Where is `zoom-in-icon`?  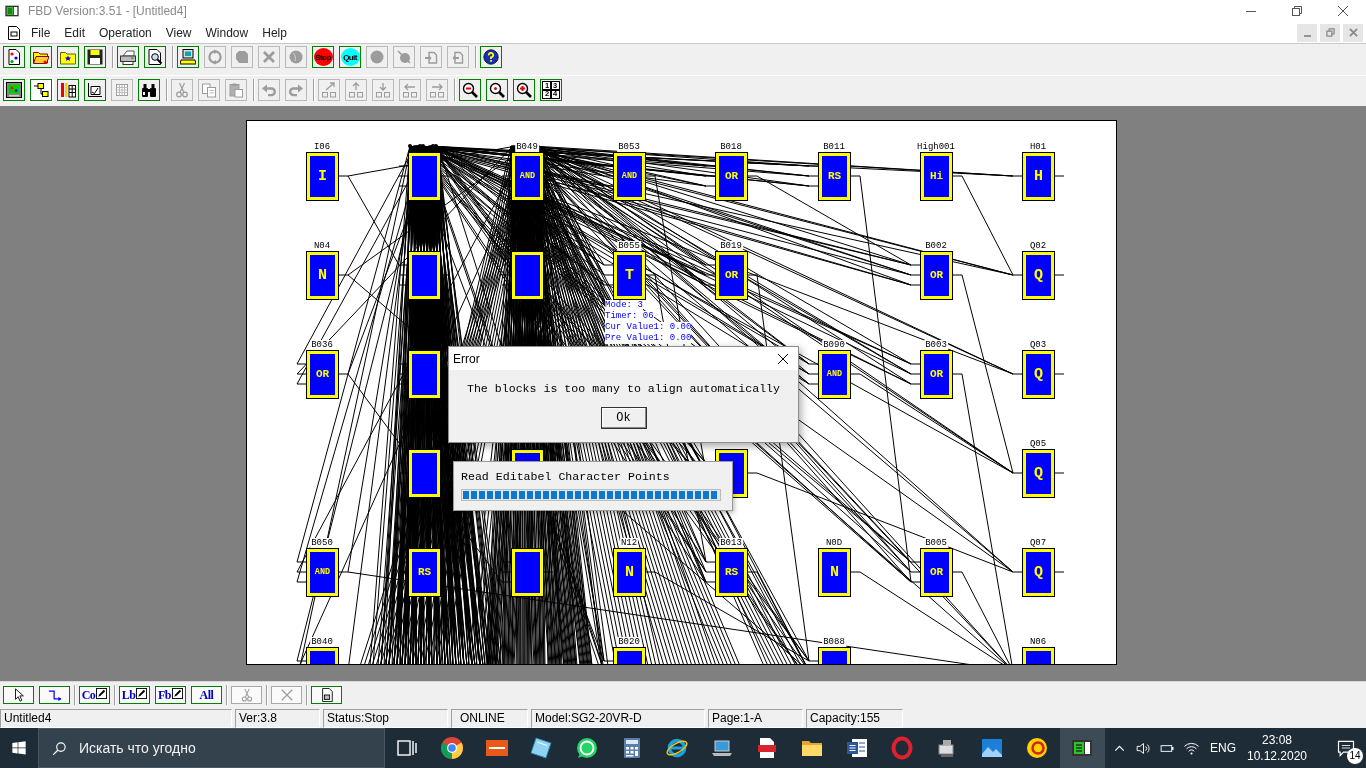
zoom-in-icon is located at coordinates (524, 90).